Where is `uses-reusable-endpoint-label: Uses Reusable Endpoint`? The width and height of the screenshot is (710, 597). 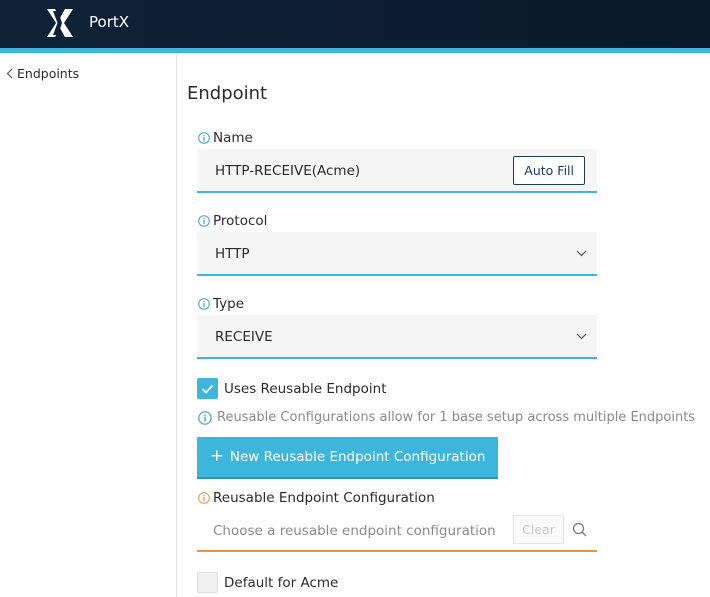 uses-reusable-endpoint-label: Uses Reusable Endpoint is located at coordinates (305, 388).